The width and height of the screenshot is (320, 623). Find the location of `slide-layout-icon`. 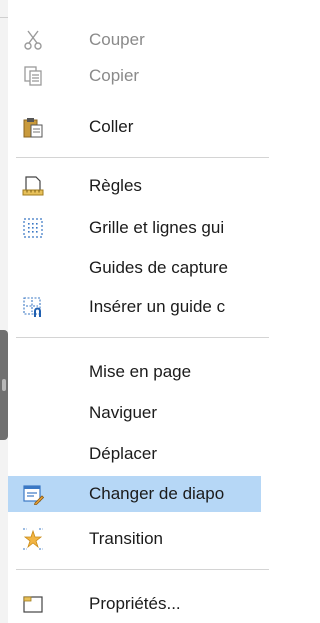

slide-layout-icon is located at coordinates (33, 495).